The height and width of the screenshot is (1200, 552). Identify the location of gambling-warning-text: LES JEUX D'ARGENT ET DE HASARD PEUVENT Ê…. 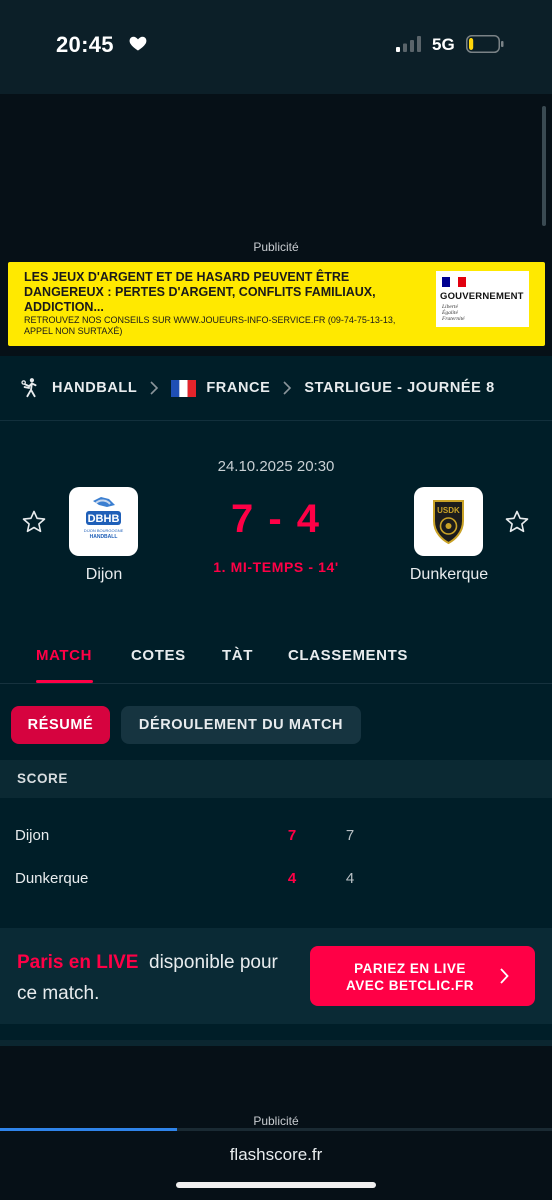
(200, 292).